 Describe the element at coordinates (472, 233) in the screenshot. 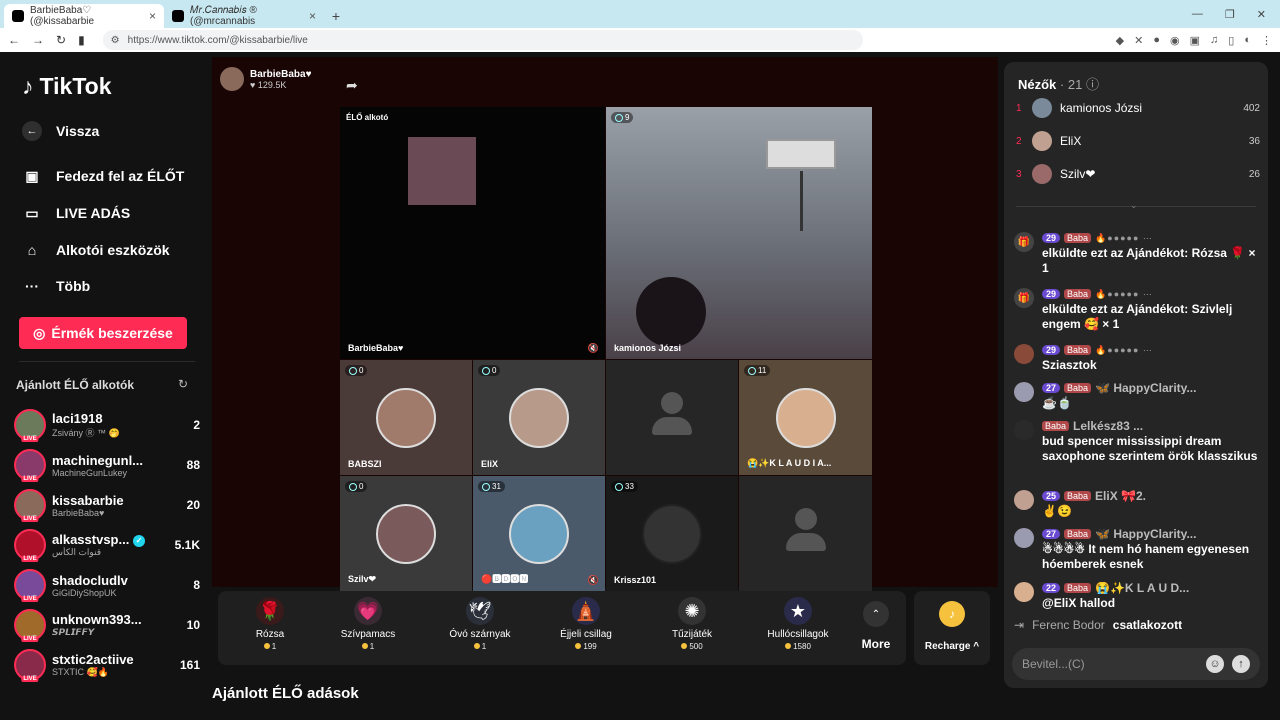

I see `host-video: ÉLŐ alkotó BarbieBaba♥ 🔇` at that location.